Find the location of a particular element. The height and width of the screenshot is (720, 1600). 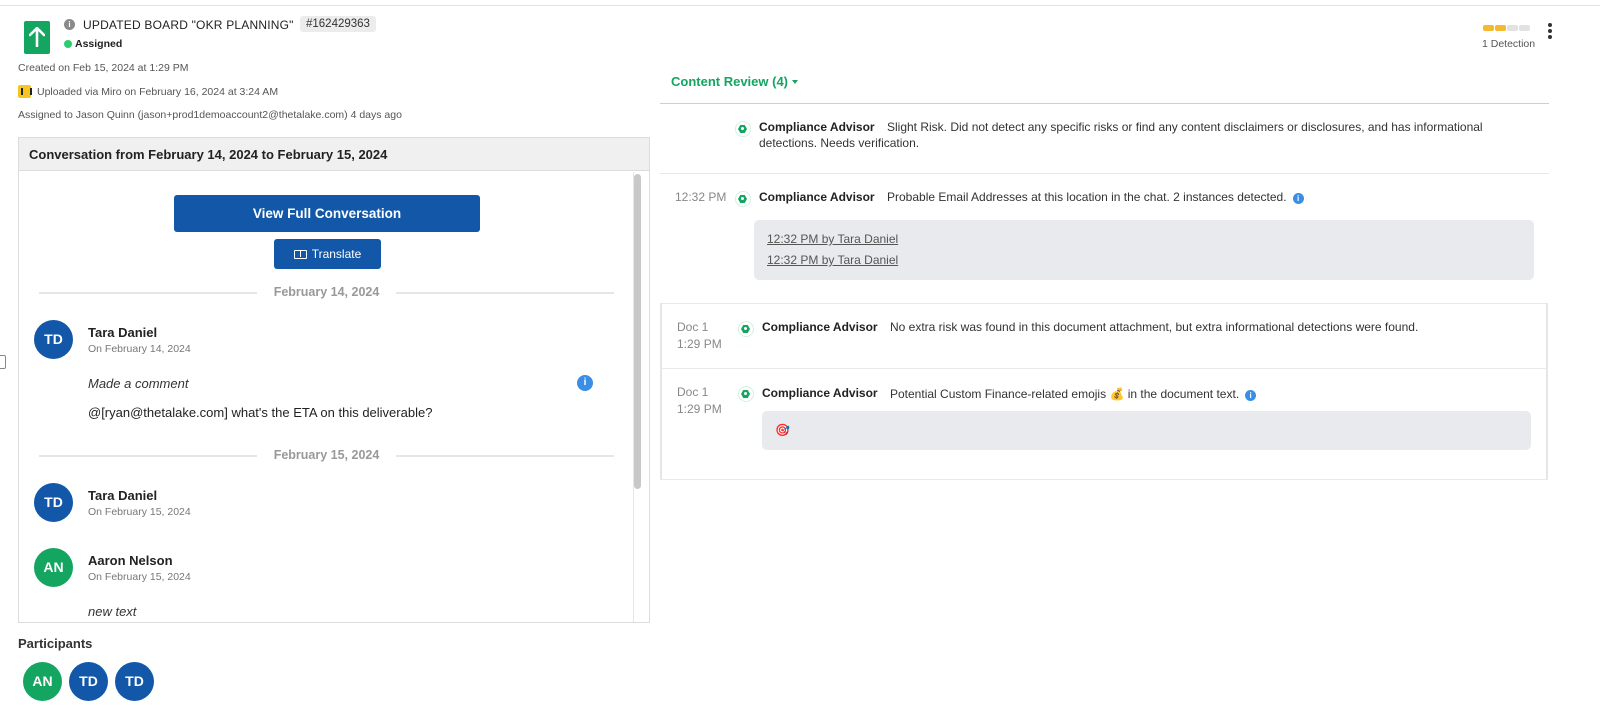

date-divider: February 15, 2024 is located at coordinates (326, 456).